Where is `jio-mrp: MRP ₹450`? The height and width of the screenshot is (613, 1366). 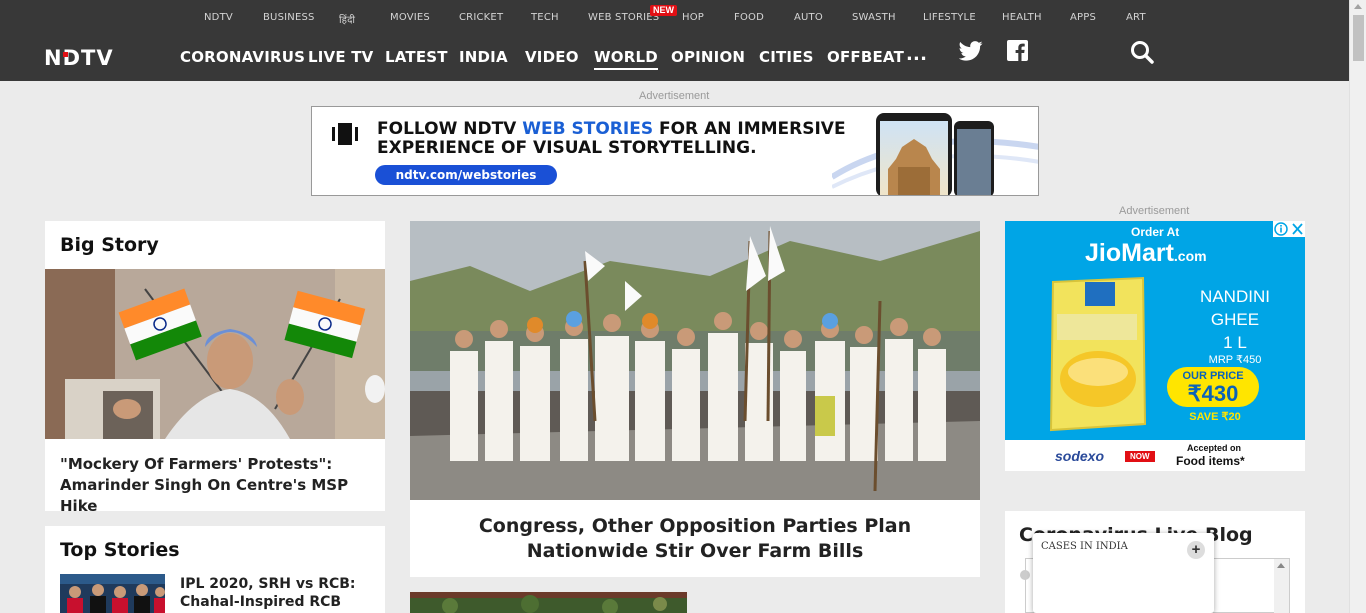
jio-mrp: MRP ₹450 is located at coordinates (1235, 360).